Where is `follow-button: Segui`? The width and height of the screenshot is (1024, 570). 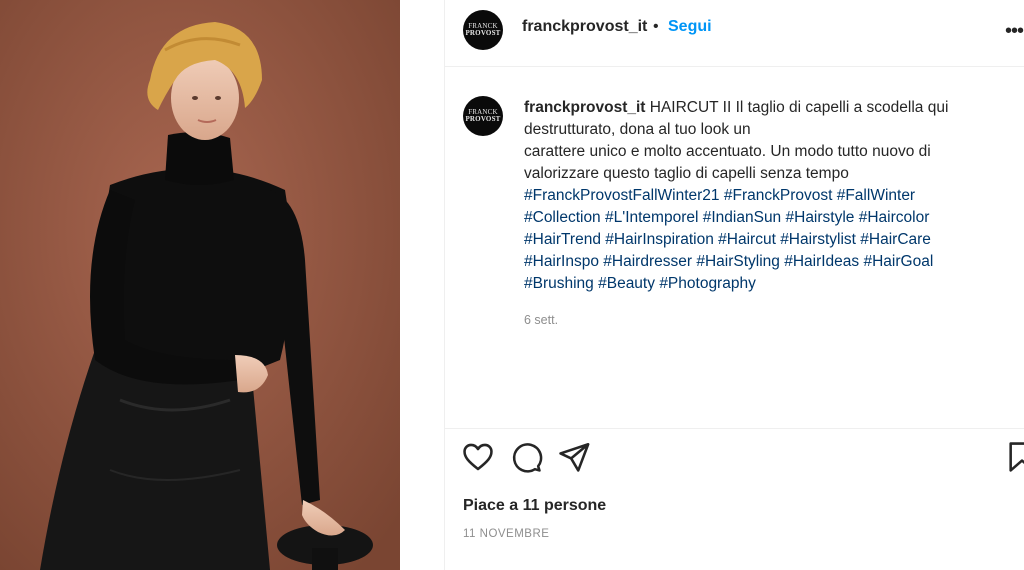
follow-button: Segui is located at coordinates (690, 27).